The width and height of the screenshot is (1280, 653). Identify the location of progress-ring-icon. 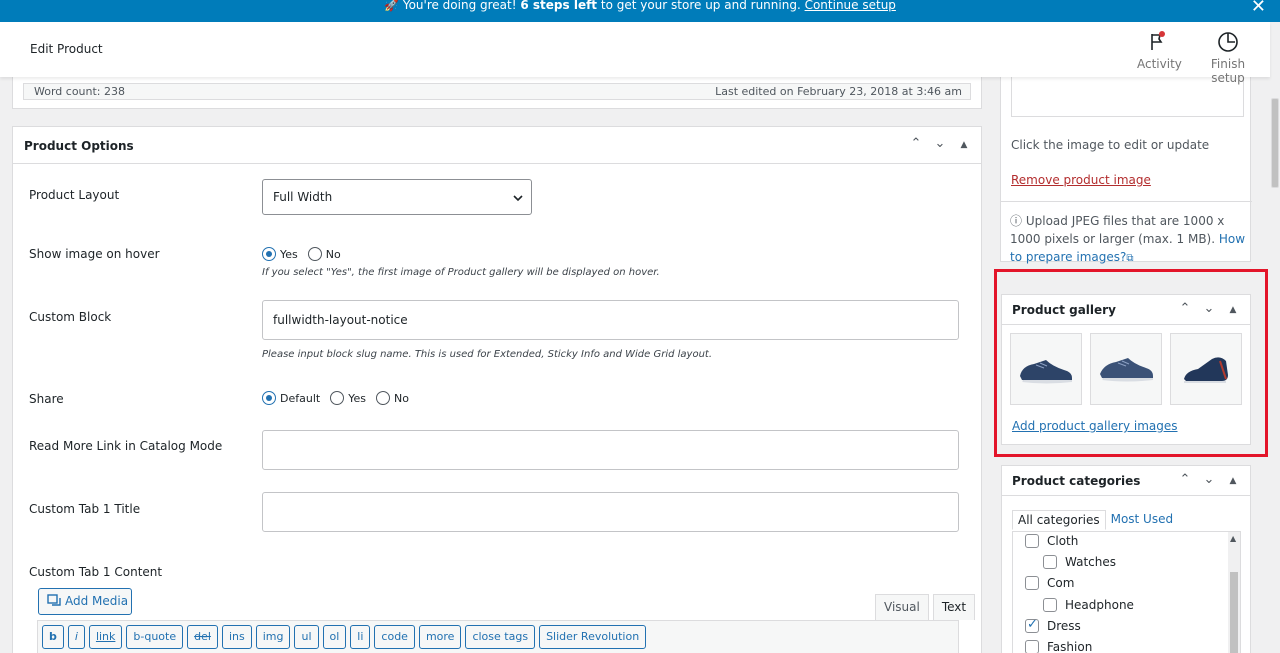
(1228, 42).